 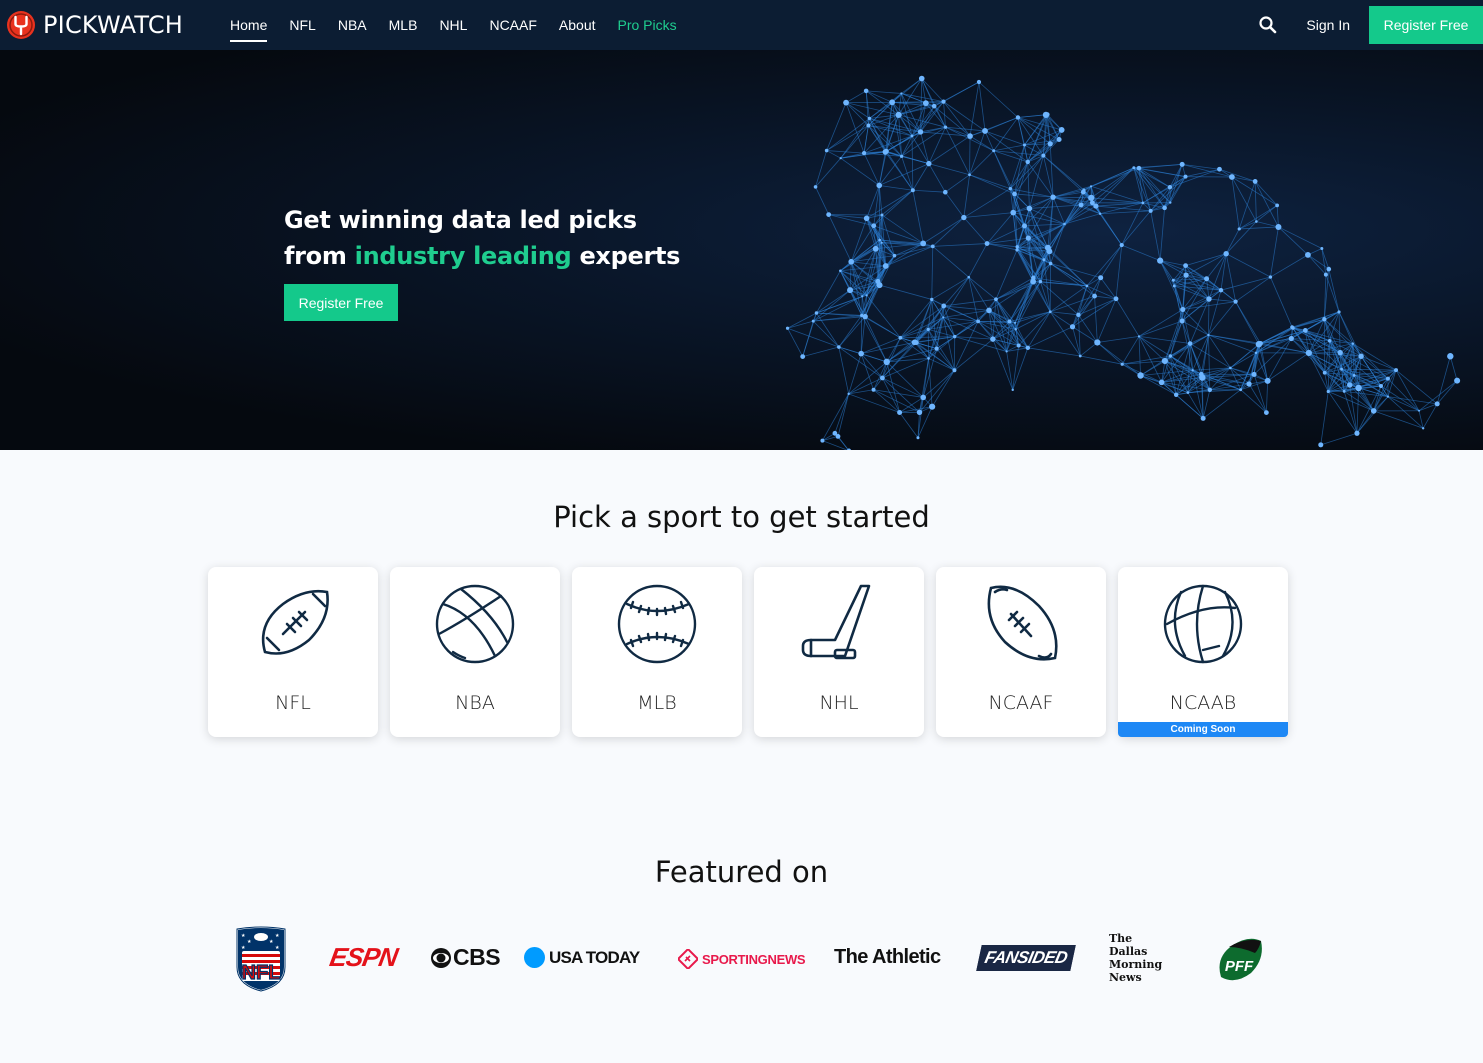 I want to click on sport-card-nfl: NFL, so click(x=293, y=652).